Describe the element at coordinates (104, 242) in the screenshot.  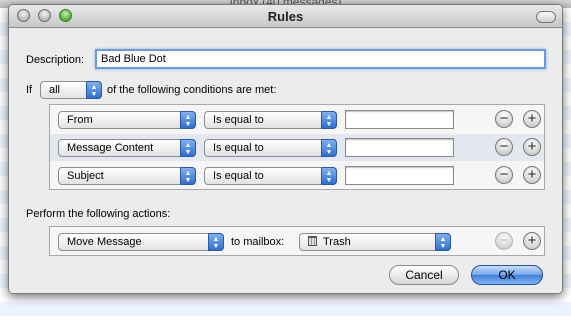
I see `action-type-value: Move Message` at that location.